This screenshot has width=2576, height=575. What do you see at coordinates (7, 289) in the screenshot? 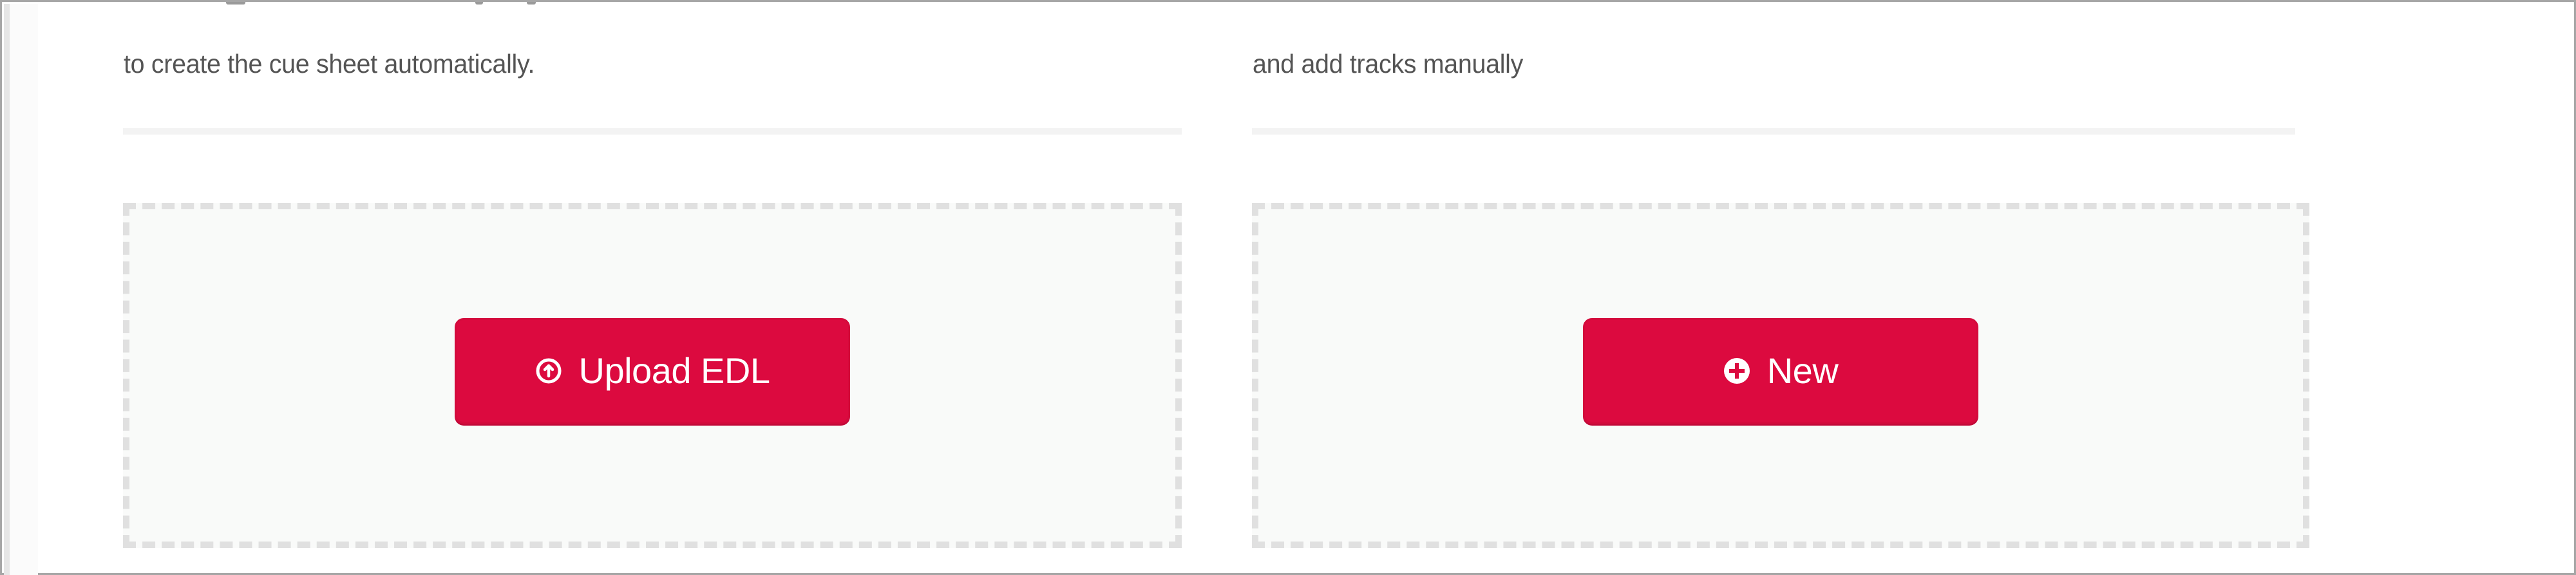
I see `window-edge` at bounding box center [7, 289].